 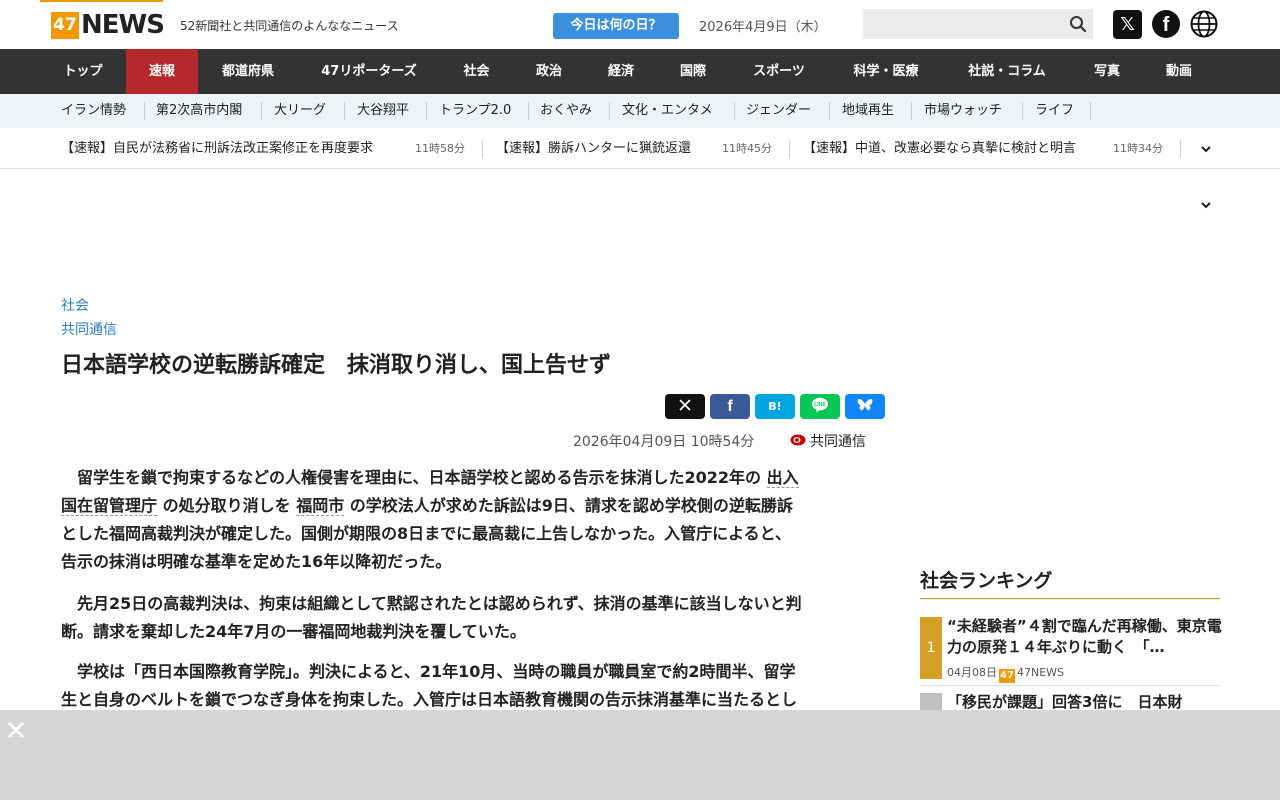 I want to click on nav-item-videos: 動画, so click(x=1179, y=71).